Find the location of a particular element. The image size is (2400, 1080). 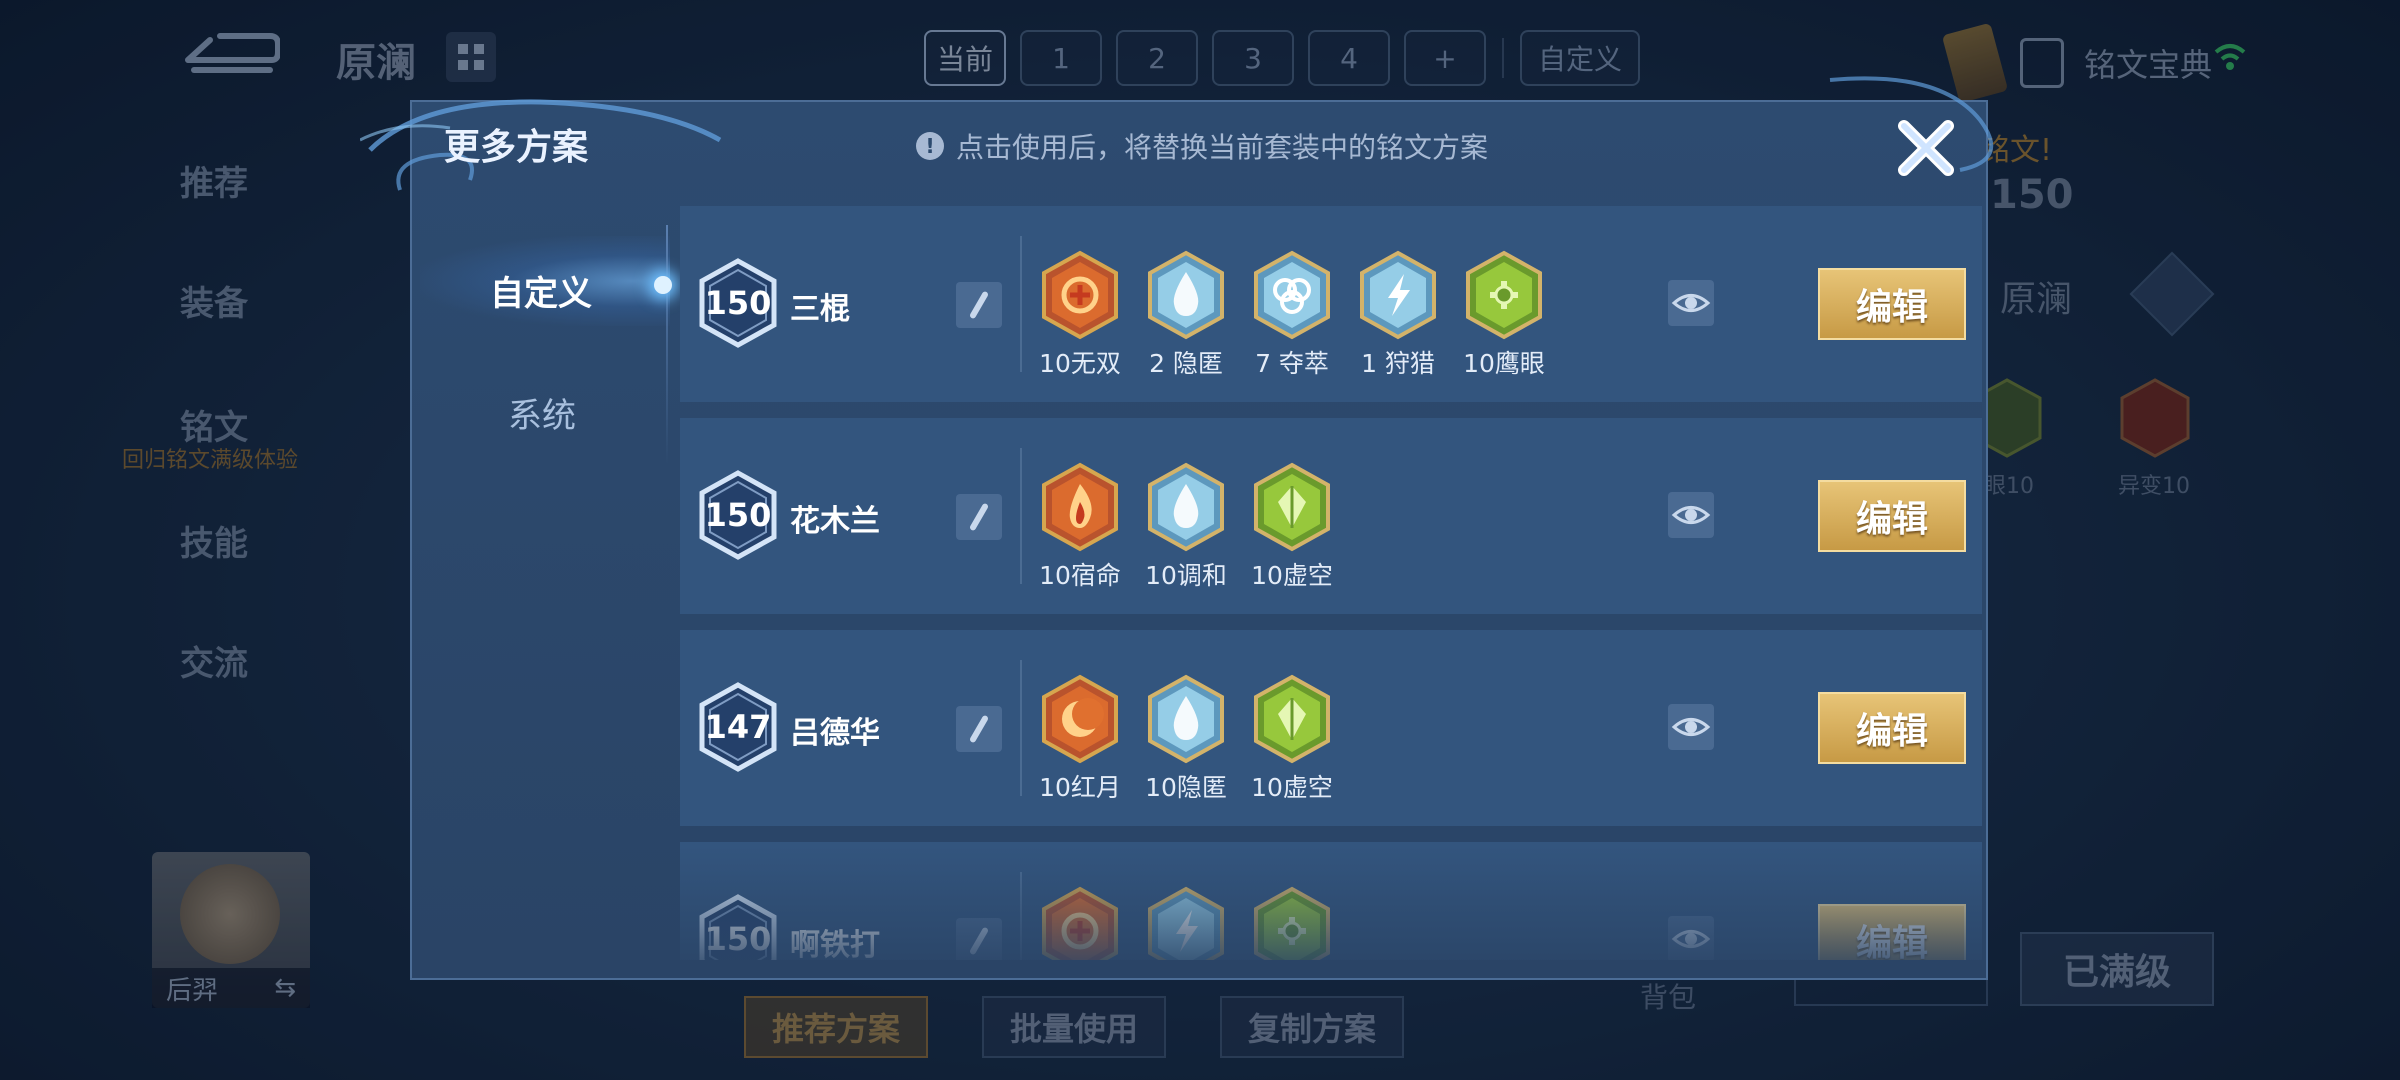

rune-item: 10鹰眼 is located at coordinates (1504, 315).